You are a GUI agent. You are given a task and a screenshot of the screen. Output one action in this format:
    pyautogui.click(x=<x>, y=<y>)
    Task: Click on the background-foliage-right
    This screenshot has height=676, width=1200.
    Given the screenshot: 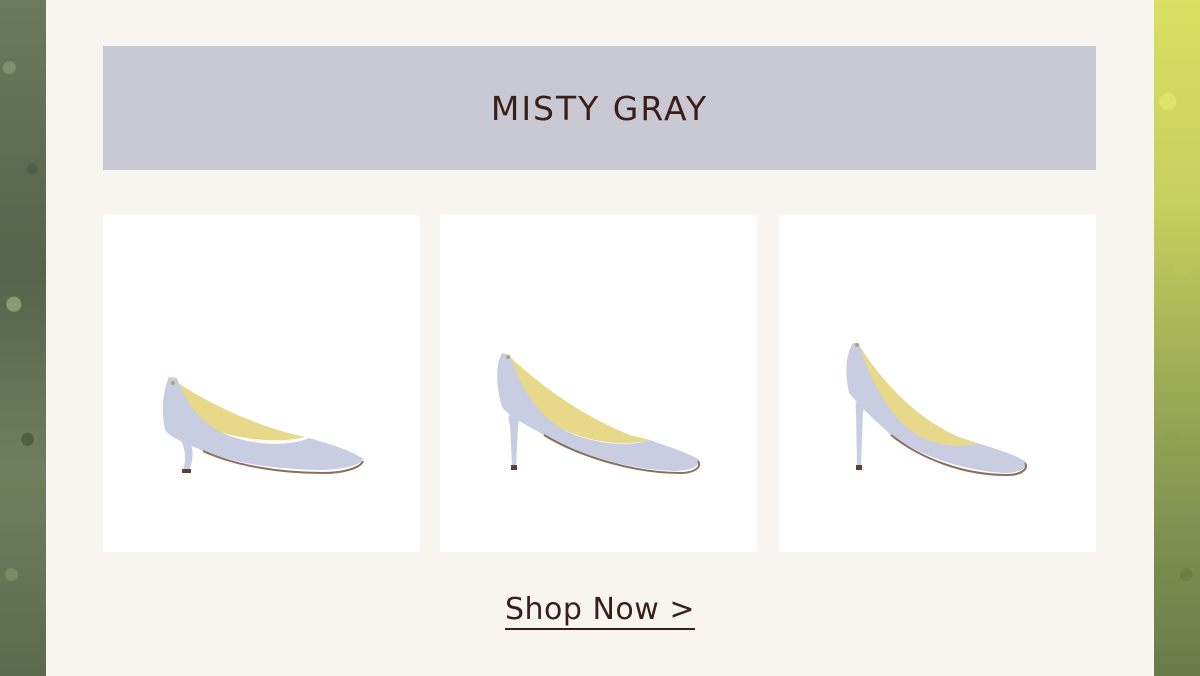 What is the action you would take?
    pyautogui.click(x=1177, y=338)
    